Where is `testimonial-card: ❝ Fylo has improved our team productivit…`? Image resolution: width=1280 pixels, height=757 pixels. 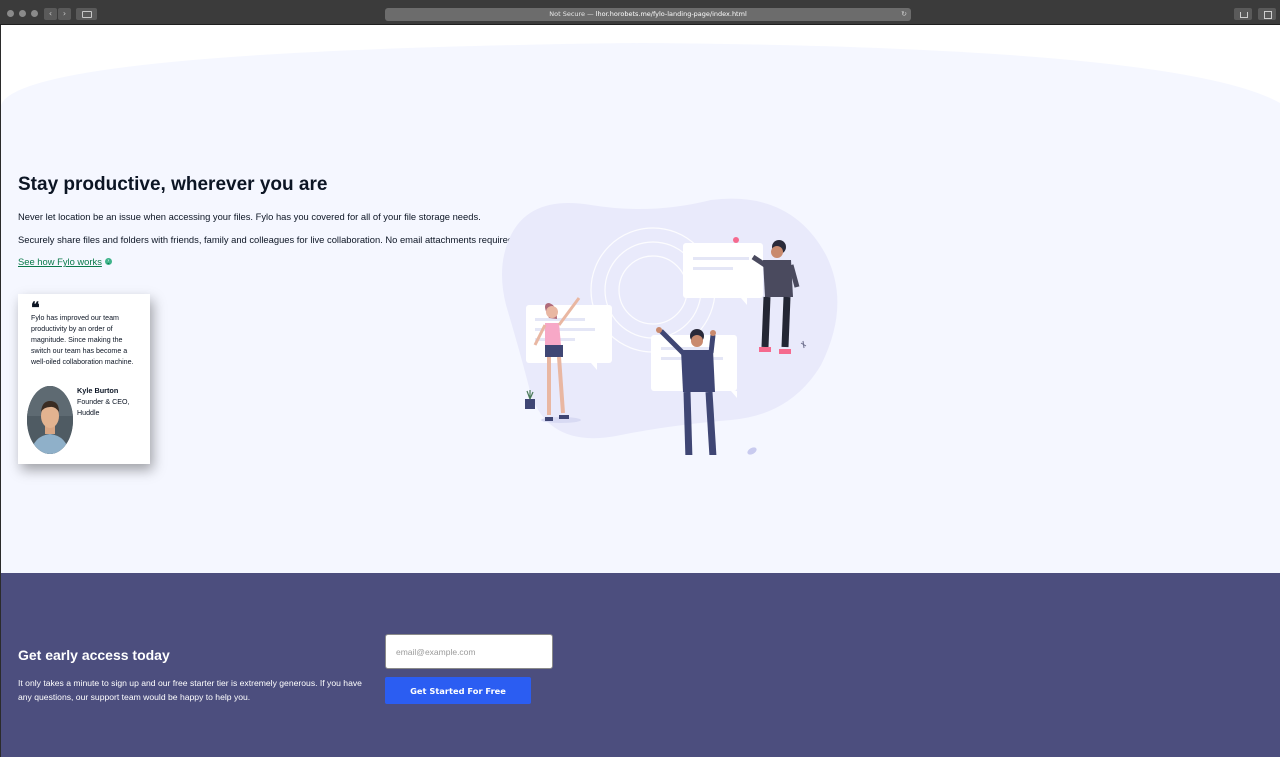 testimonial-card: ❝ Fylo has improved our team productivit… is located at coordinates (84, 379).